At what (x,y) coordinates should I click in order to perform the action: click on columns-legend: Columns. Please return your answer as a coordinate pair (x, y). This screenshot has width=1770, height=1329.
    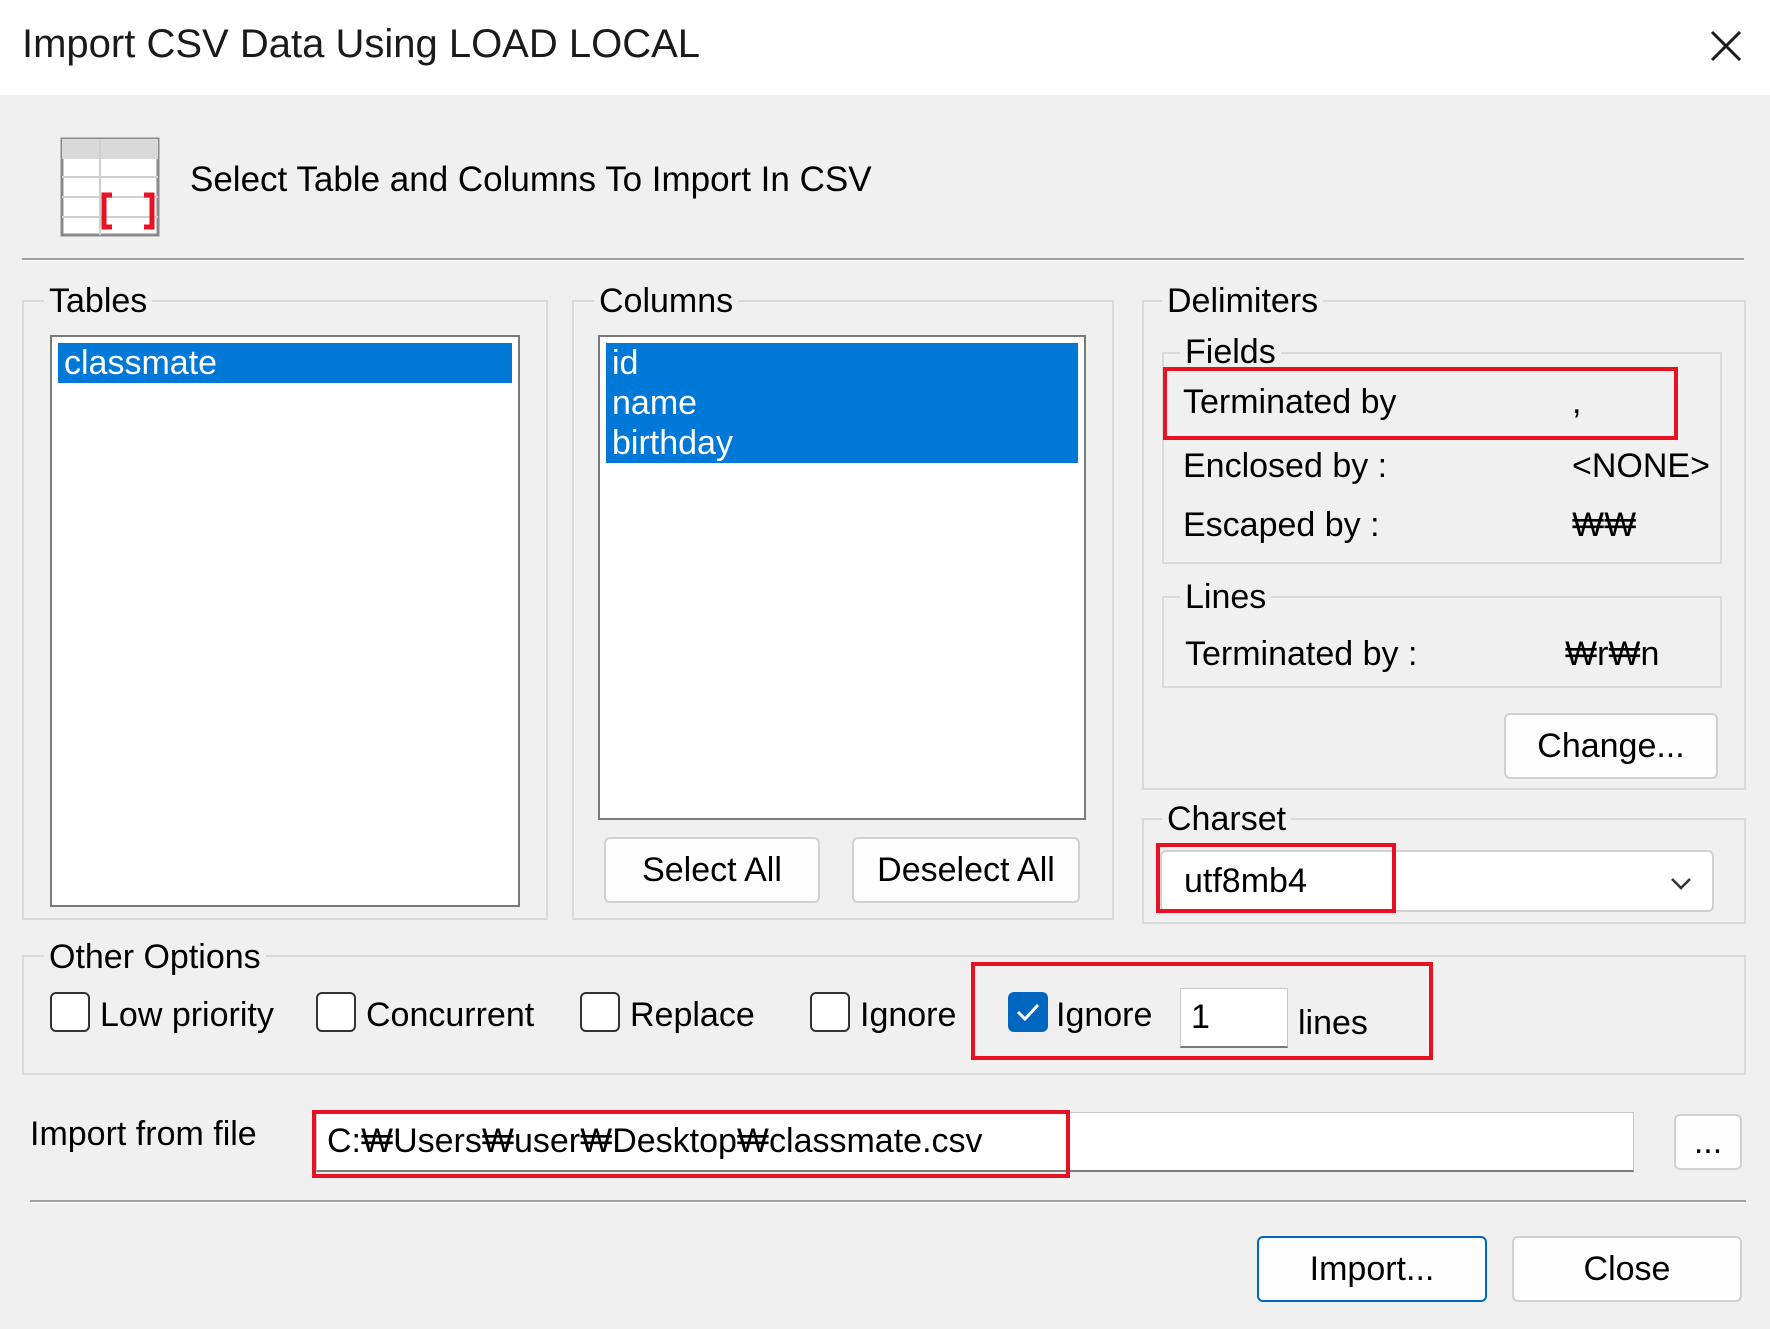
    Looking at the image, I should click on (666, 301).